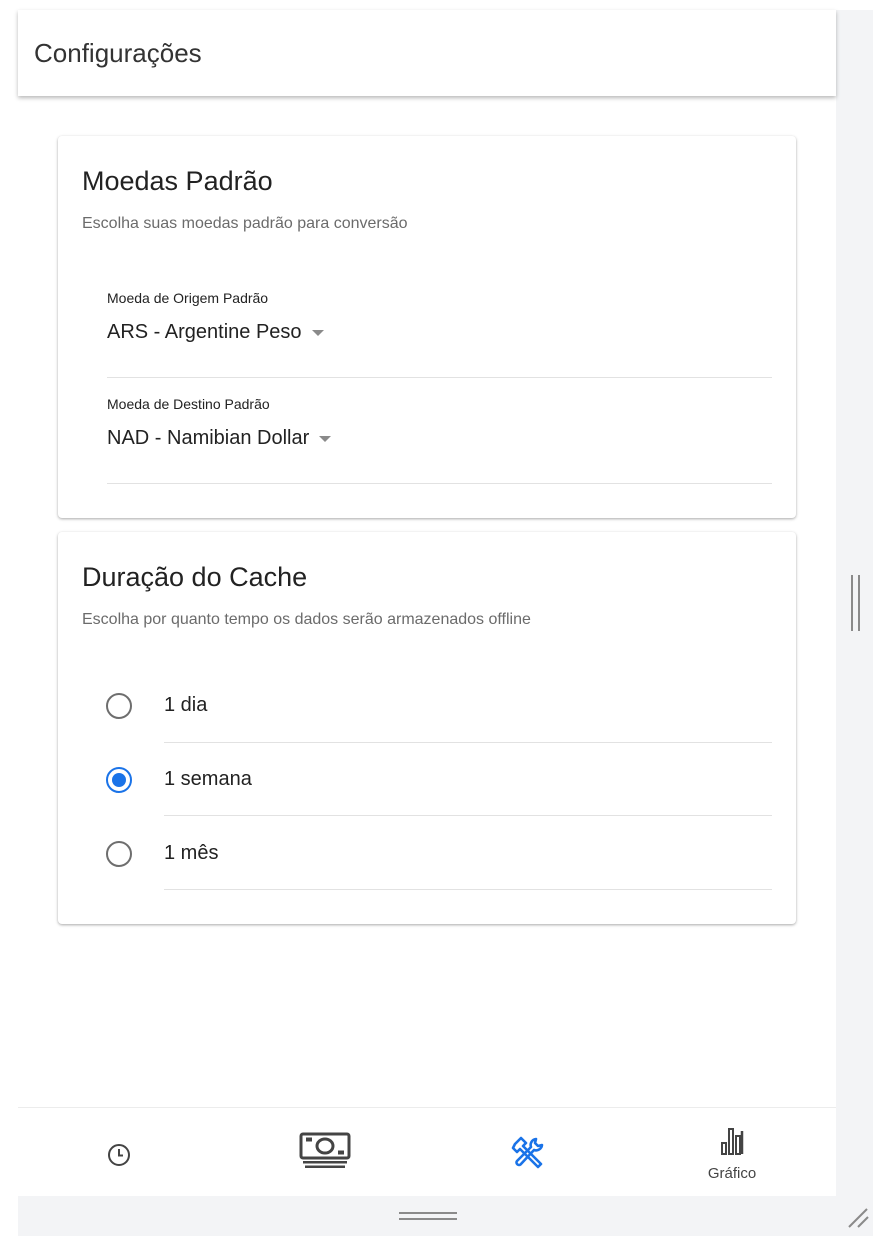 Image resolution: width=873 pixels, height=1236 pixels. I want to click on divider, so click(468, 889).